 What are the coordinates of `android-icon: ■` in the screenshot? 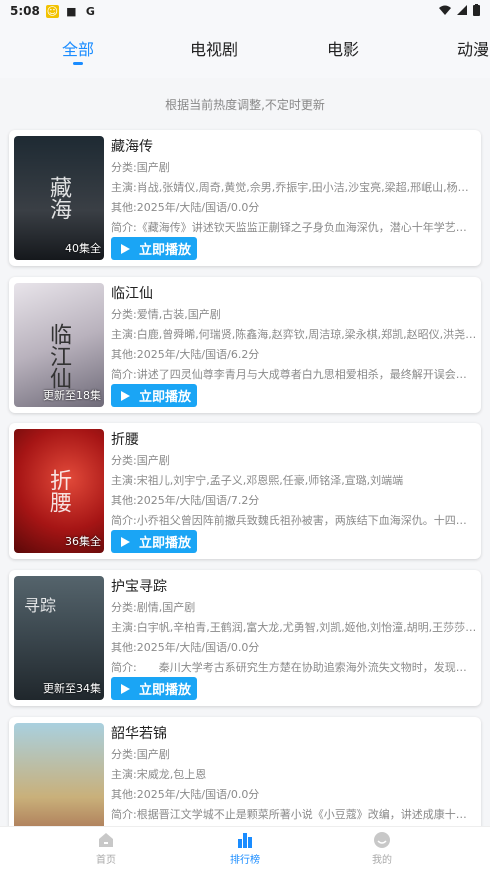 It's located at (71, 11).